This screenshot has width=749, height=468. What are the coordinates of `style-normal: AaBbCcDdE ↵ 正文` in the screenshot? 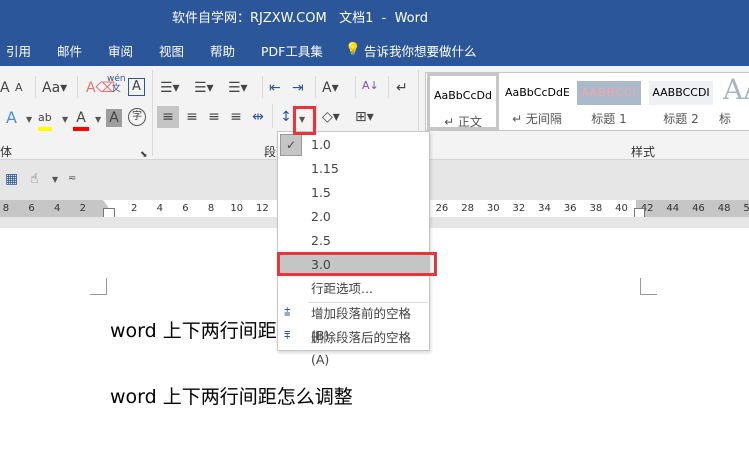 It's located at (463, 101).